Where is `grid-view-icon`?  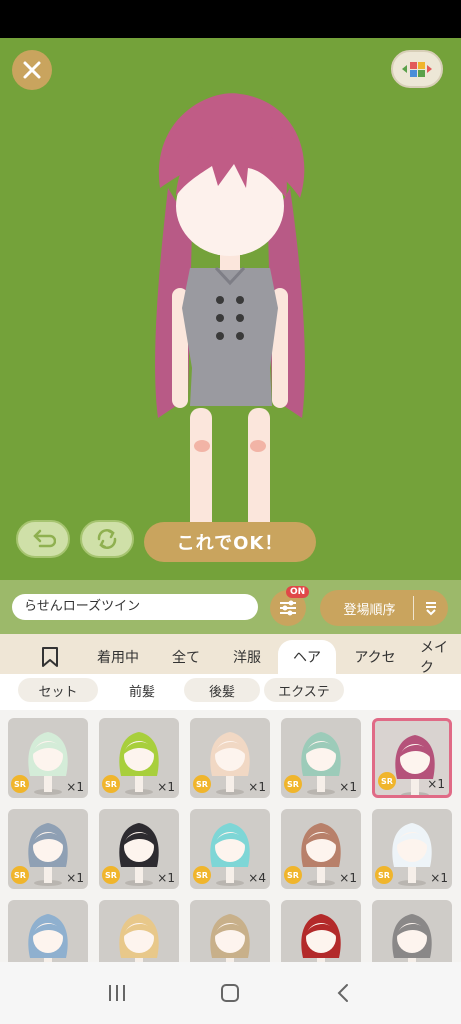 grid-view-icon is located at coordinates (417, 69).